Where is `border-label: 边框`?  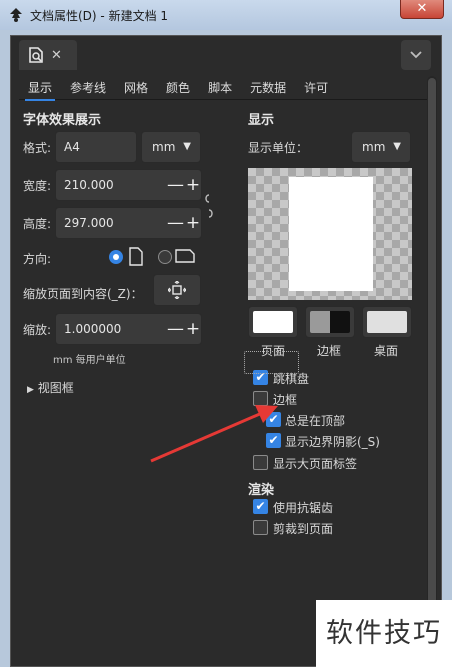 border-label: 边框 is located at coordinates (285, 400).